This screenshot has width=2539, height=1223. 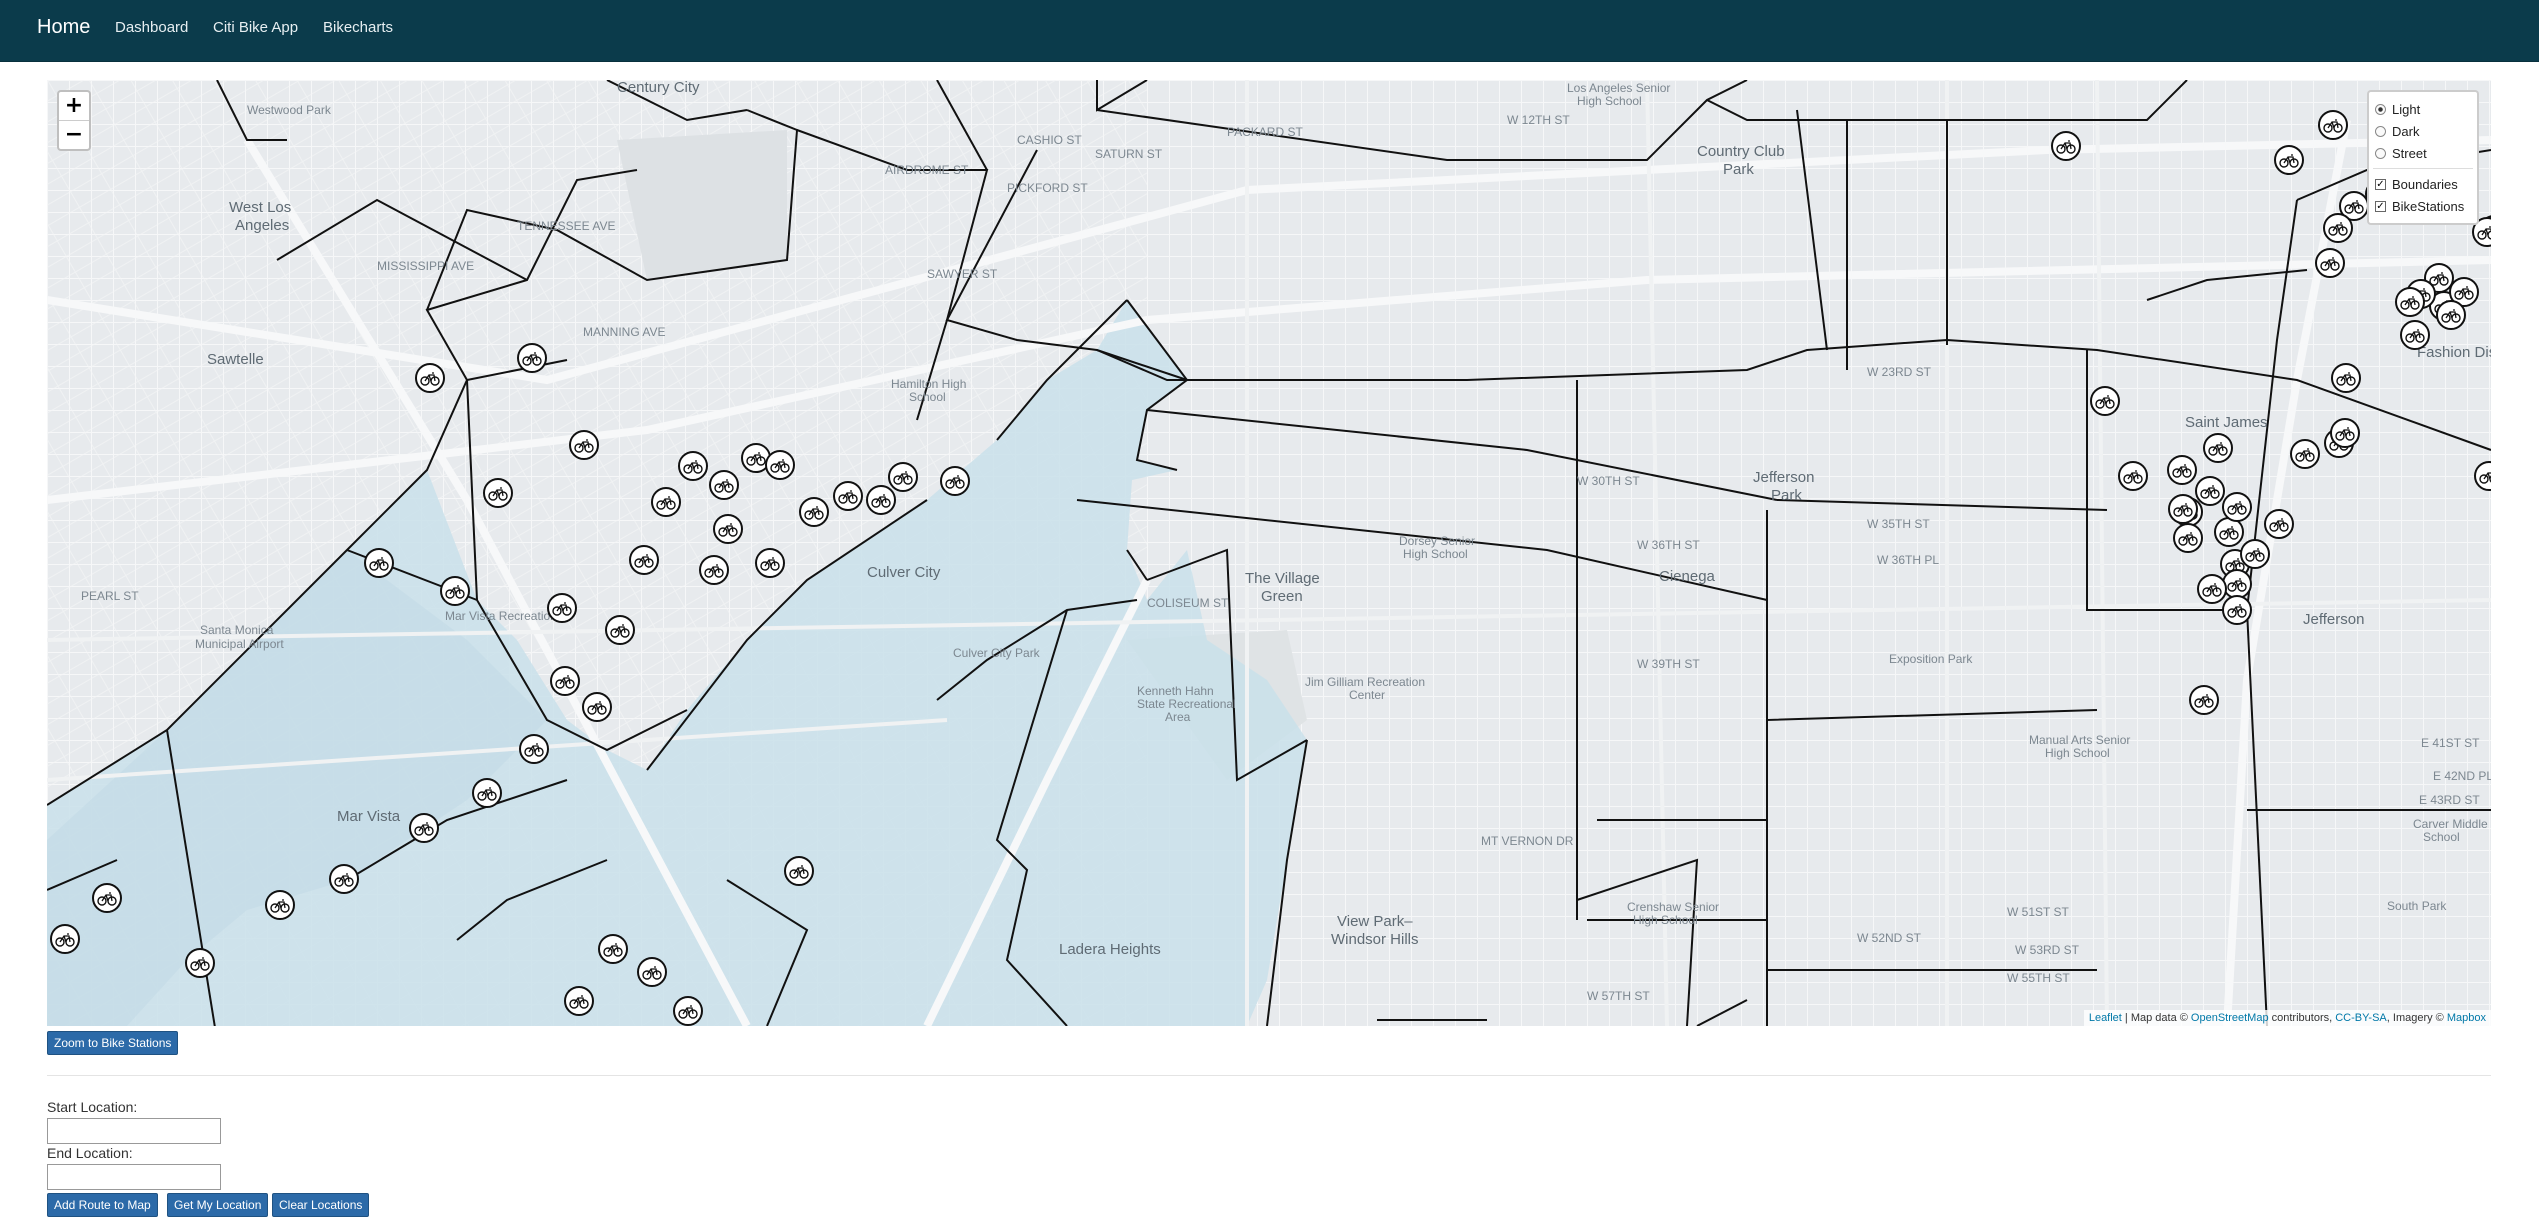 I want to click on overlay-option-boundaries: ✓ Boundaries, so click(x=2423, y=184).